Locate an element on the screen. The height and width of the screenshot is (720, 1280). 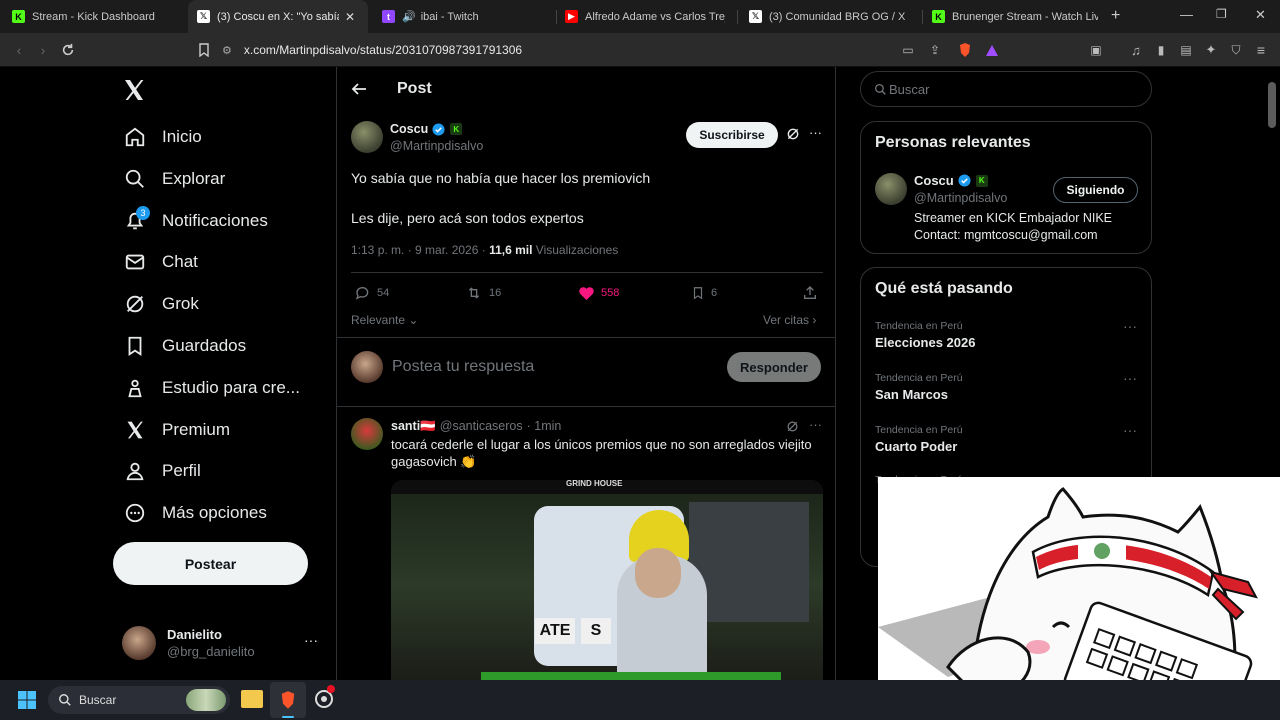
sidebar-item-chat: Chat is located at coordinates (160, 262).